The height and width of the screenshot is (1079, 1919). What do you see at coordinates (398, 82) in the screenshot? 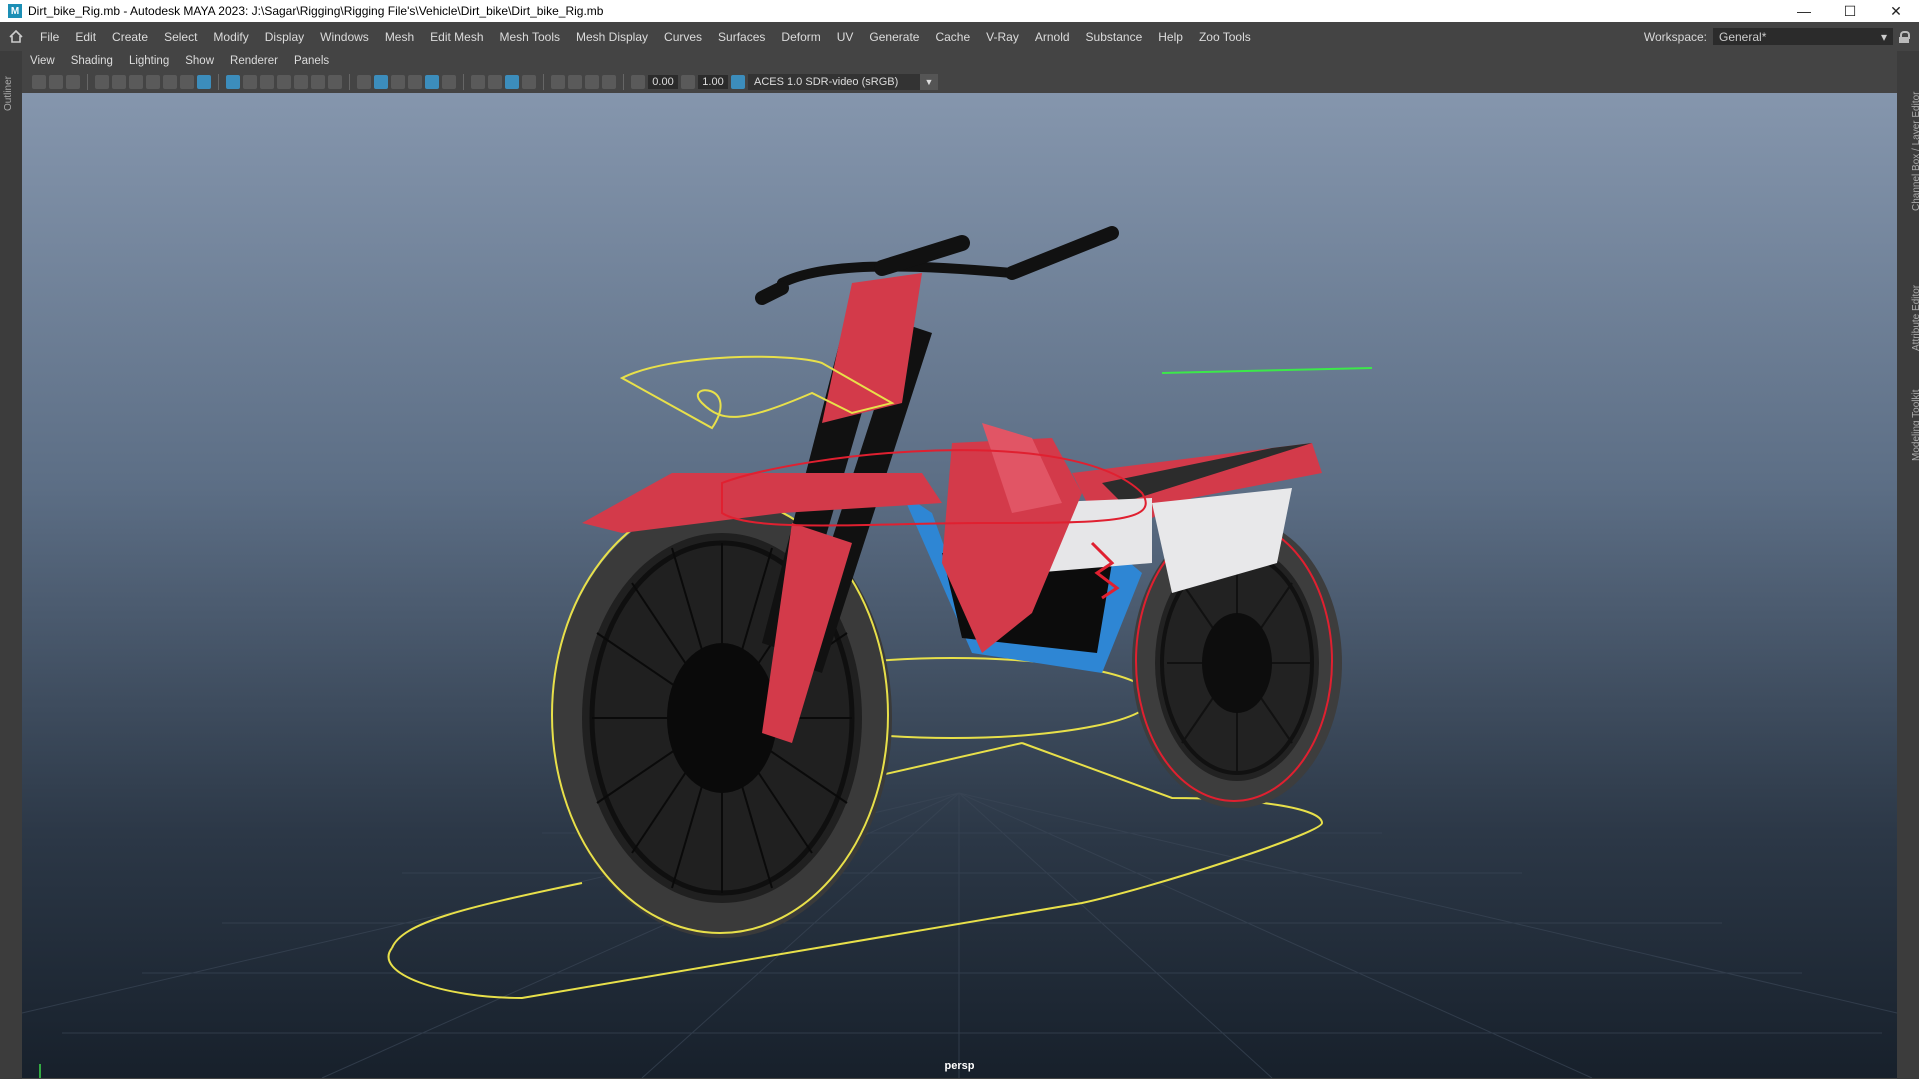
I see `default-material-icon` at bounding box center [398, 82].